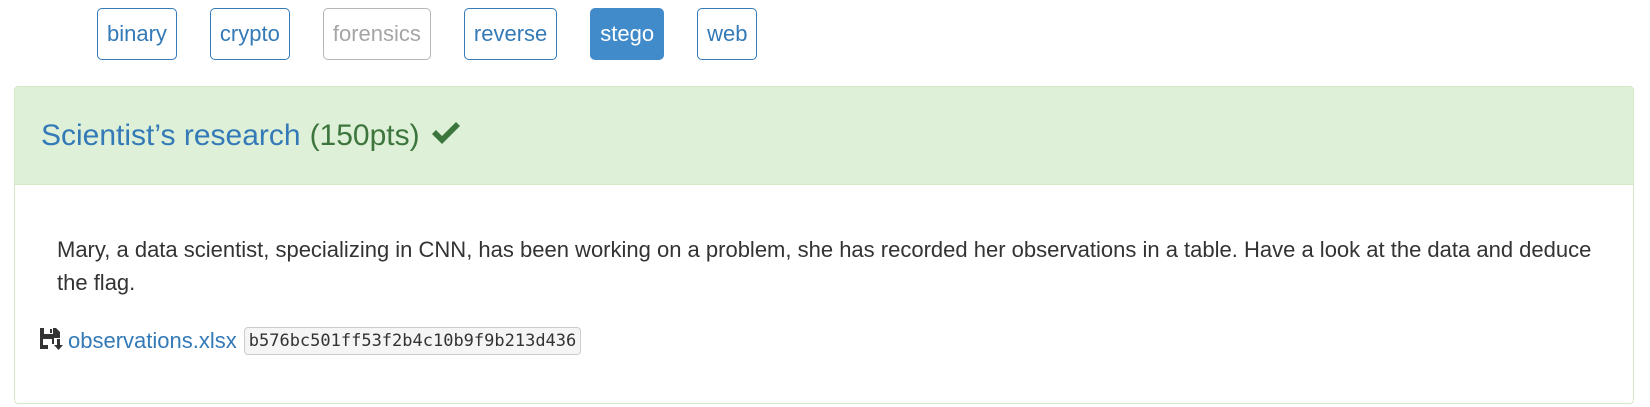 The height and width of the screenshot is (407, 1650). Describe the element at coordinates (51, 339) in the screenshot. I see `save-icon` at that location.